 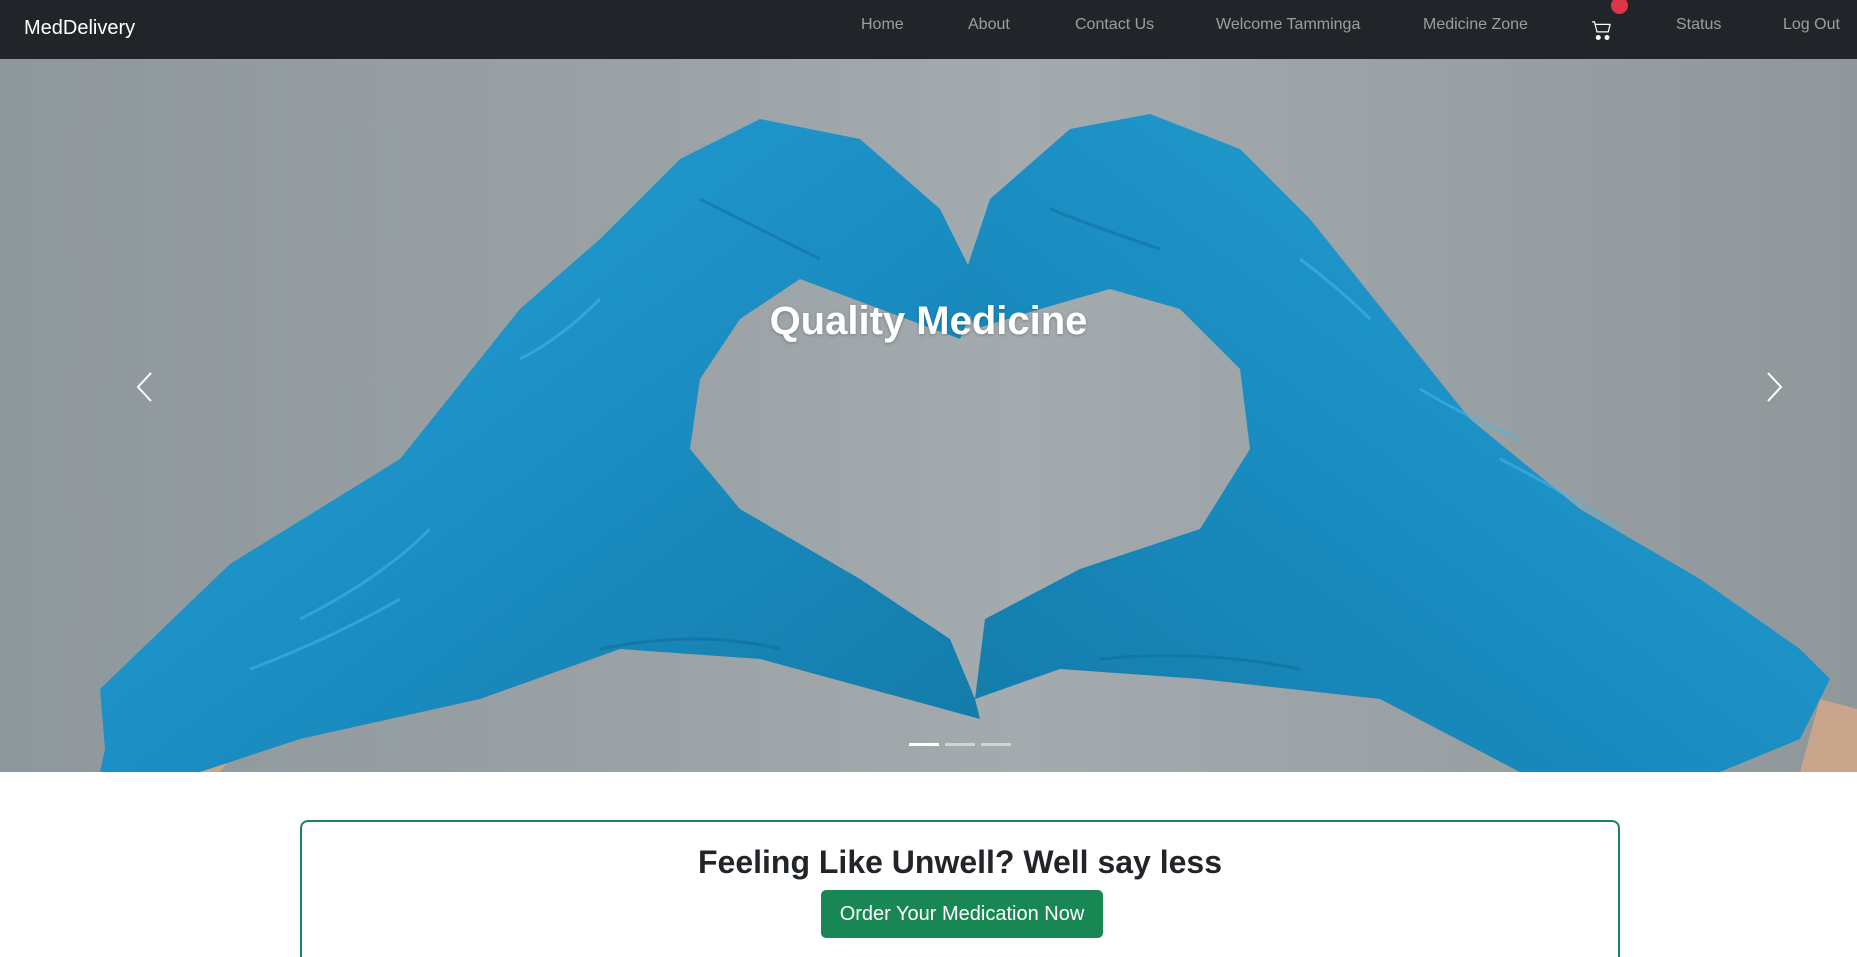 What do you see at coordinates (1619, 7) in the screenshot?
I see `cart-notification-badge` at bounding box center [1619, 7].